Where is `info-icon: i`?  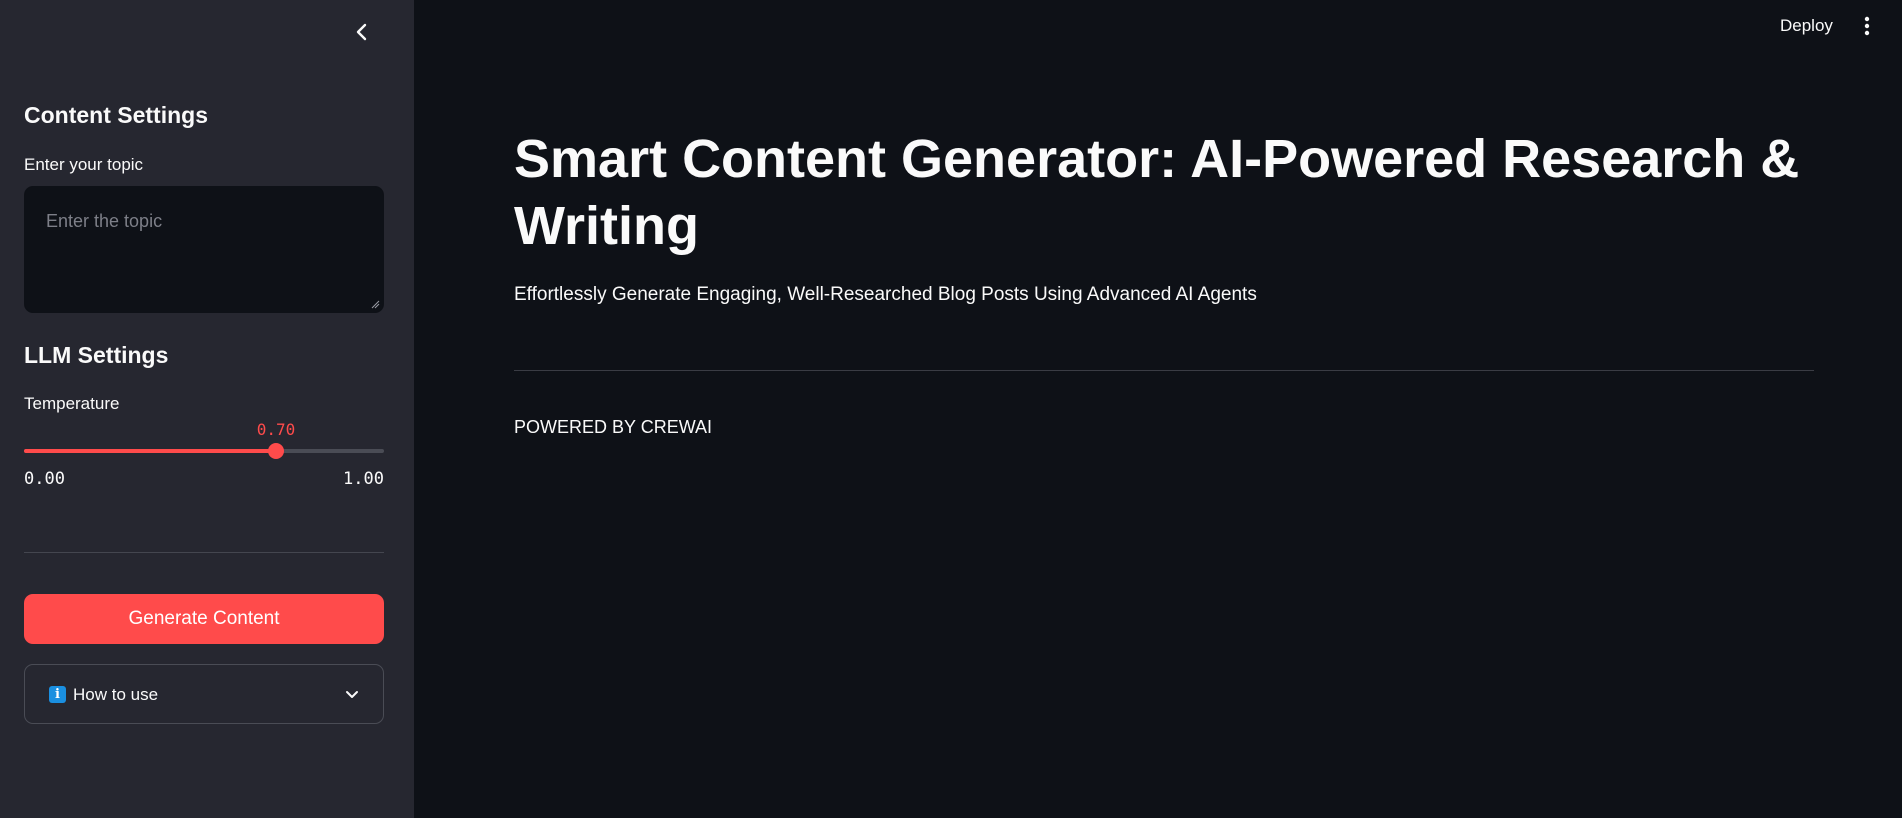 info-icon: i is located at coordinates (57, 694).